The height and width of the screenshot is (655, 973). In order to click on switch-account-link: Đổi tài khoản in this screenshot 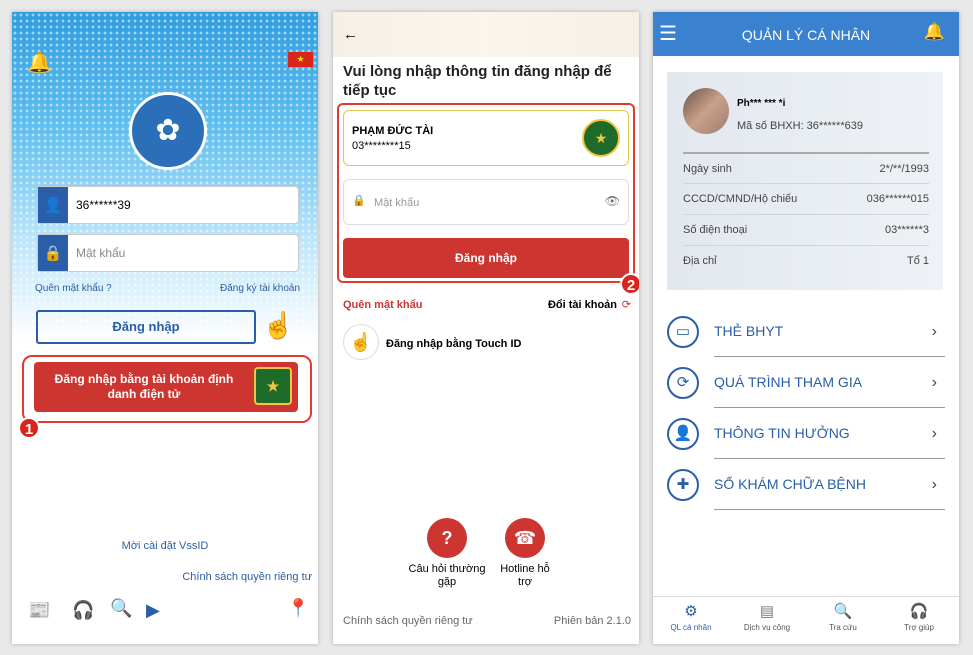, I will do `click(582, 305)`.